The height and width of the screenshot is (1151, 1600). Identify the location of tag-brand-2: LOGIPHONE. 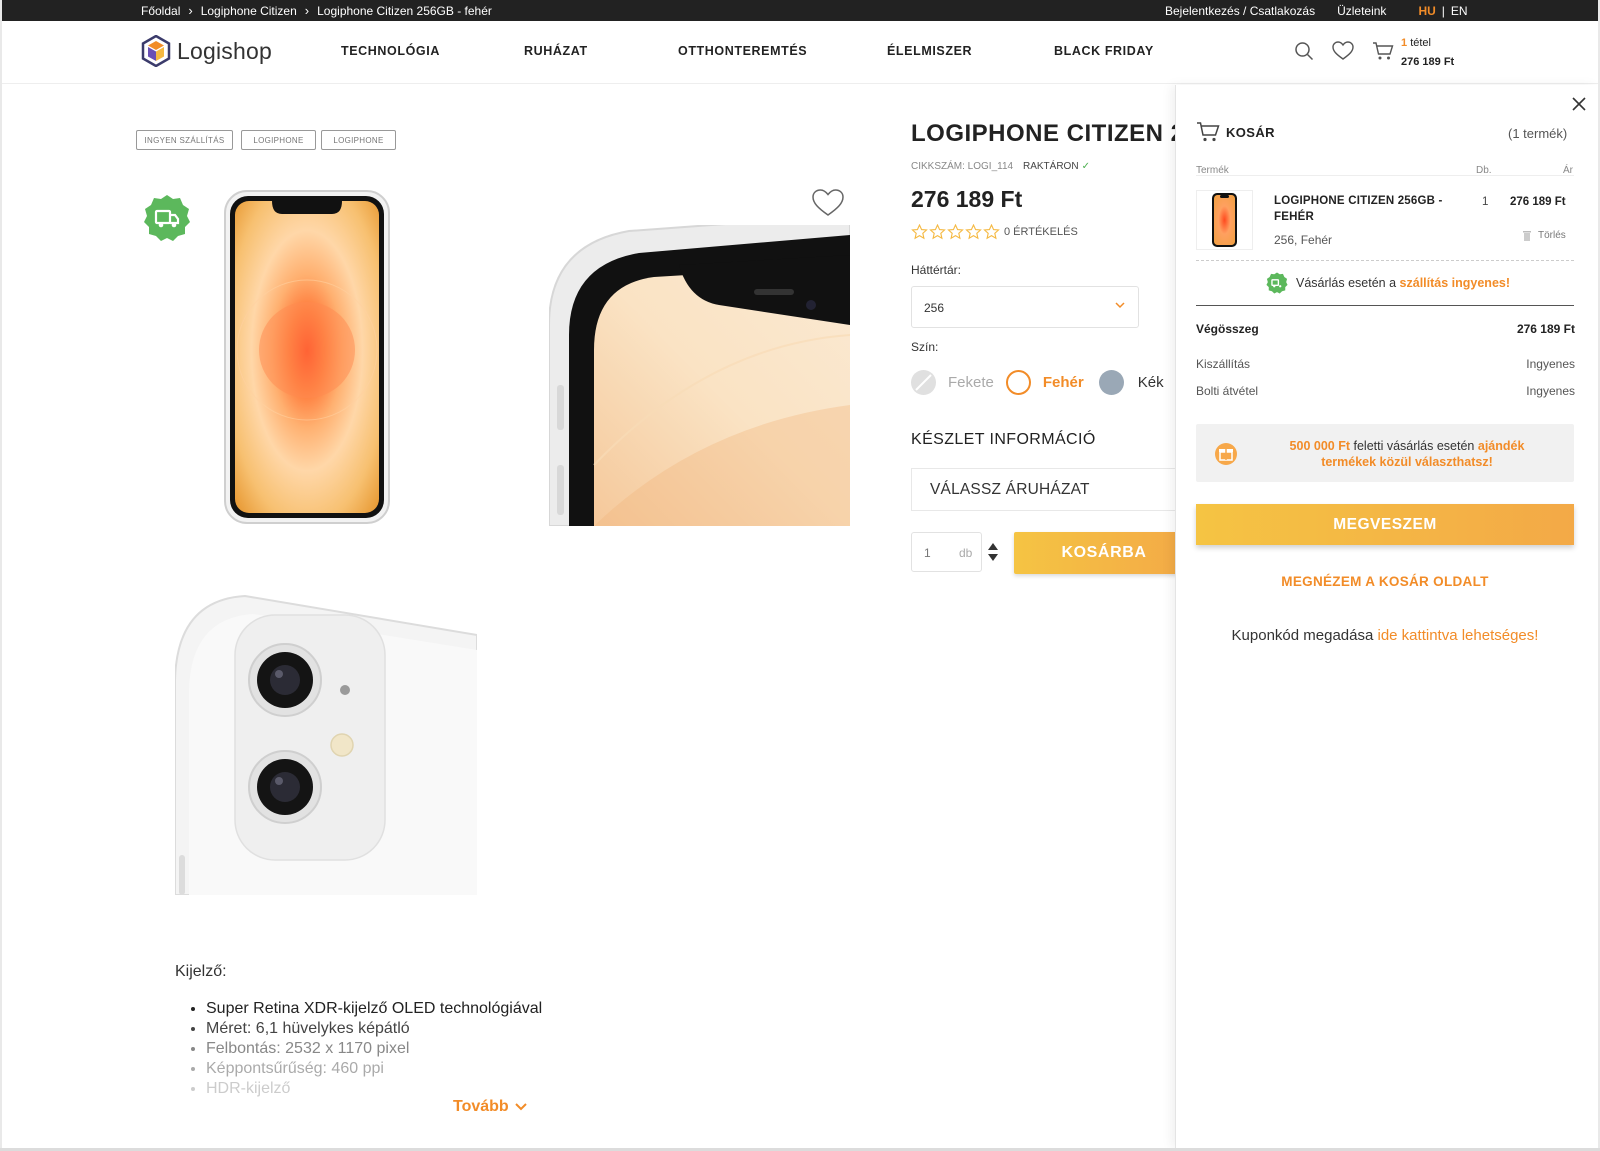
(358, 140).